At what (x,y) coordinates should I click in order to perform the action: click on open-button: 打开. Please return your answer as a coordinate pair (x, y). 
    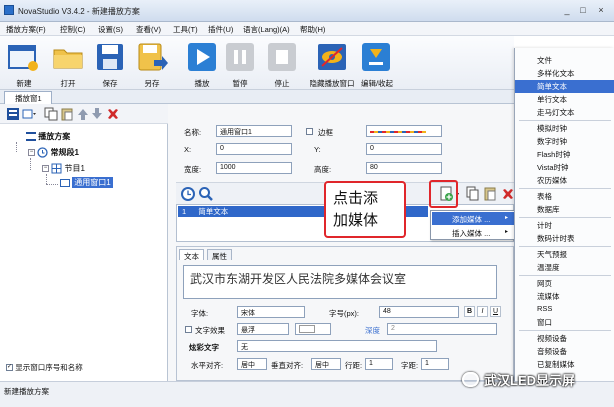
    Looking at the image, I should click on (68, 64).